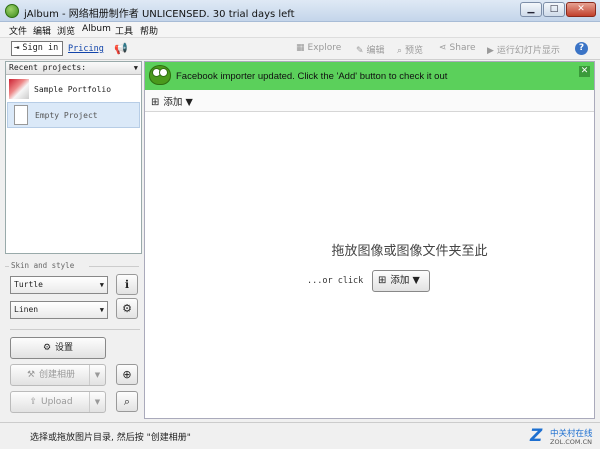 The height and width of the screenshot is (449, 600). I want to click on minimize-button: ▁, so click(531, 9).